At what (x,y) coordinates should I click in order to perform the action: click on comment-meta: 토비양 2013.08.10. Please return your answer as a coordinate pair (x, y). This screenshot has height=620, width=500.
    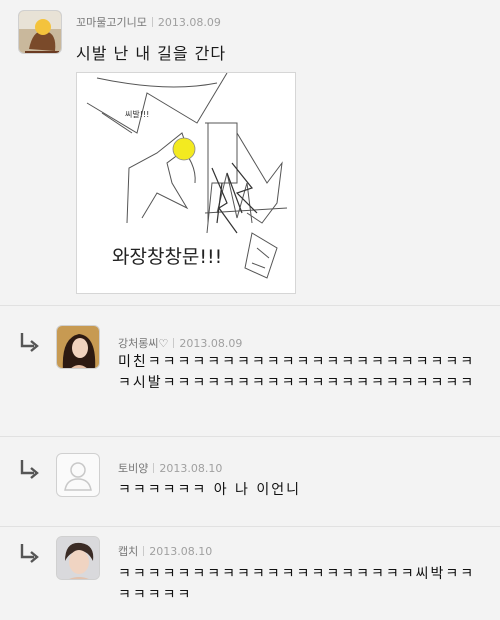
    Looking at the image, I should click on (170, 468).